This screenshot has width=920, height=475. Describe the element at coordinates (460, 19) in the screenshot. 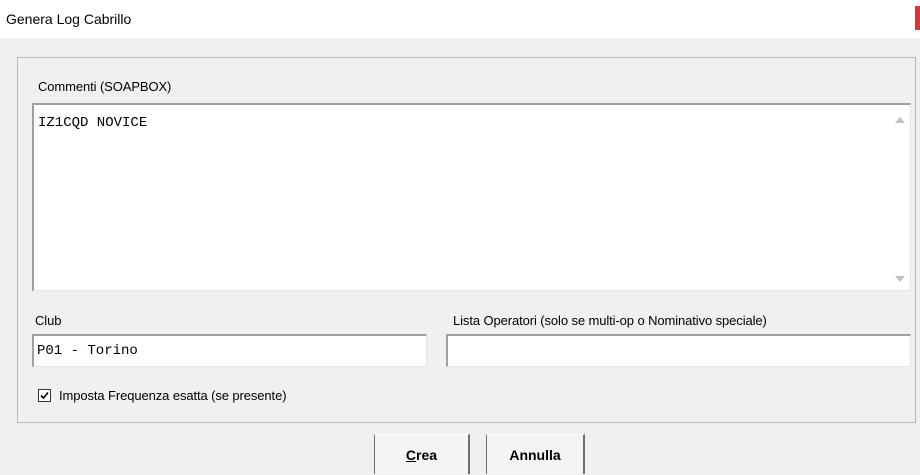

I see `title-bar: Genera Log Cabrillo` at that location.